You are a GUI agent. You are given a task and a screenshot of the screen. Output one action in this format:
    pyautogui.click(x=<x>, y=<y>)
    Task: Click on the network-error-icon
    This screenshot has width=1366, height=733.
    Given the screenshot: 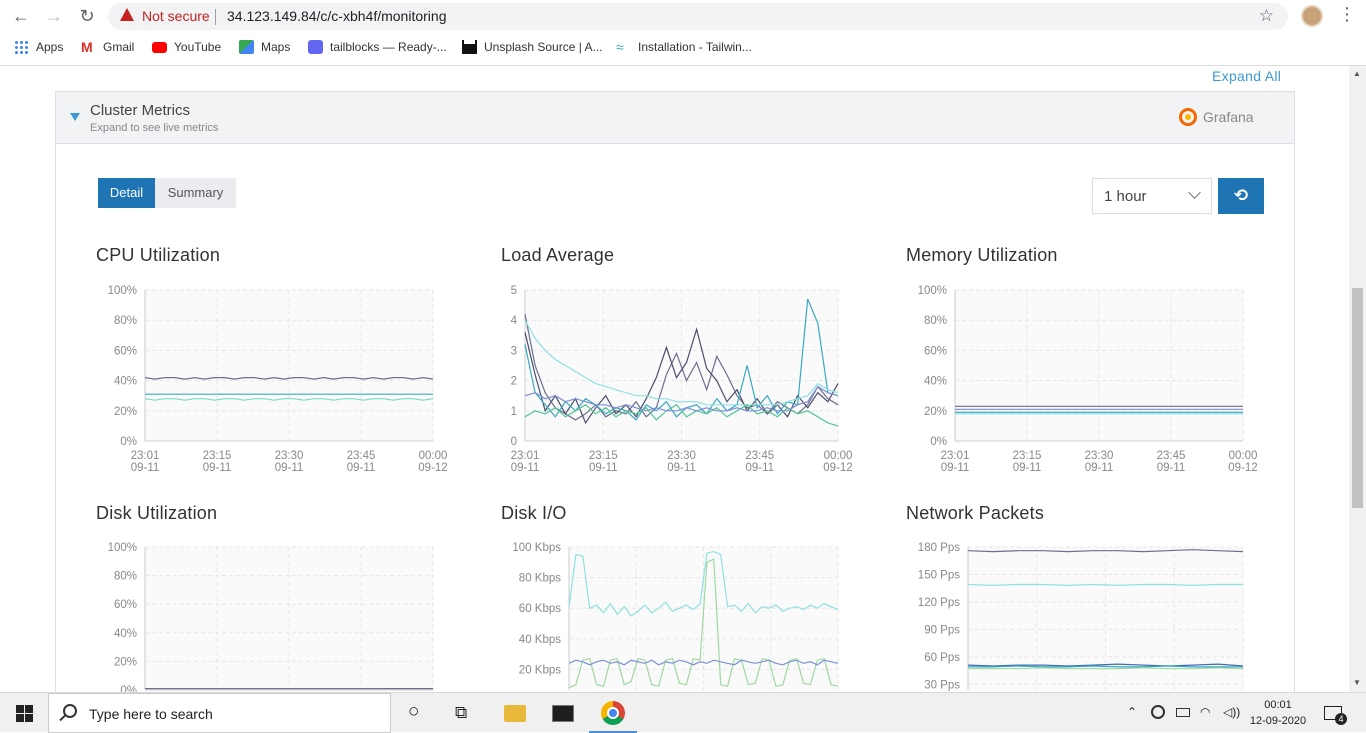 What is the action you would take?
    pyautogui.click(x=1158, y=712)
    